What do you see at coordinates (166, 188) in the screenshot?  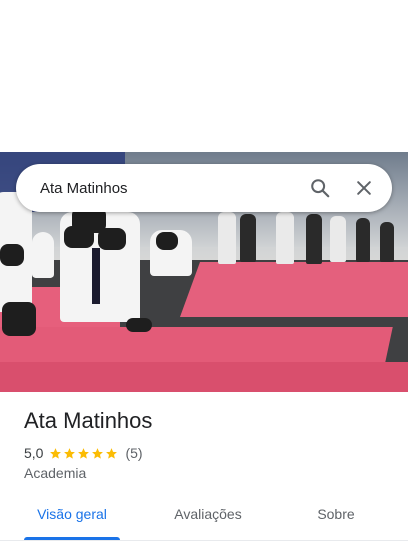 I see `search-input: Ata Matinhos` at bounding box center [166, 188].